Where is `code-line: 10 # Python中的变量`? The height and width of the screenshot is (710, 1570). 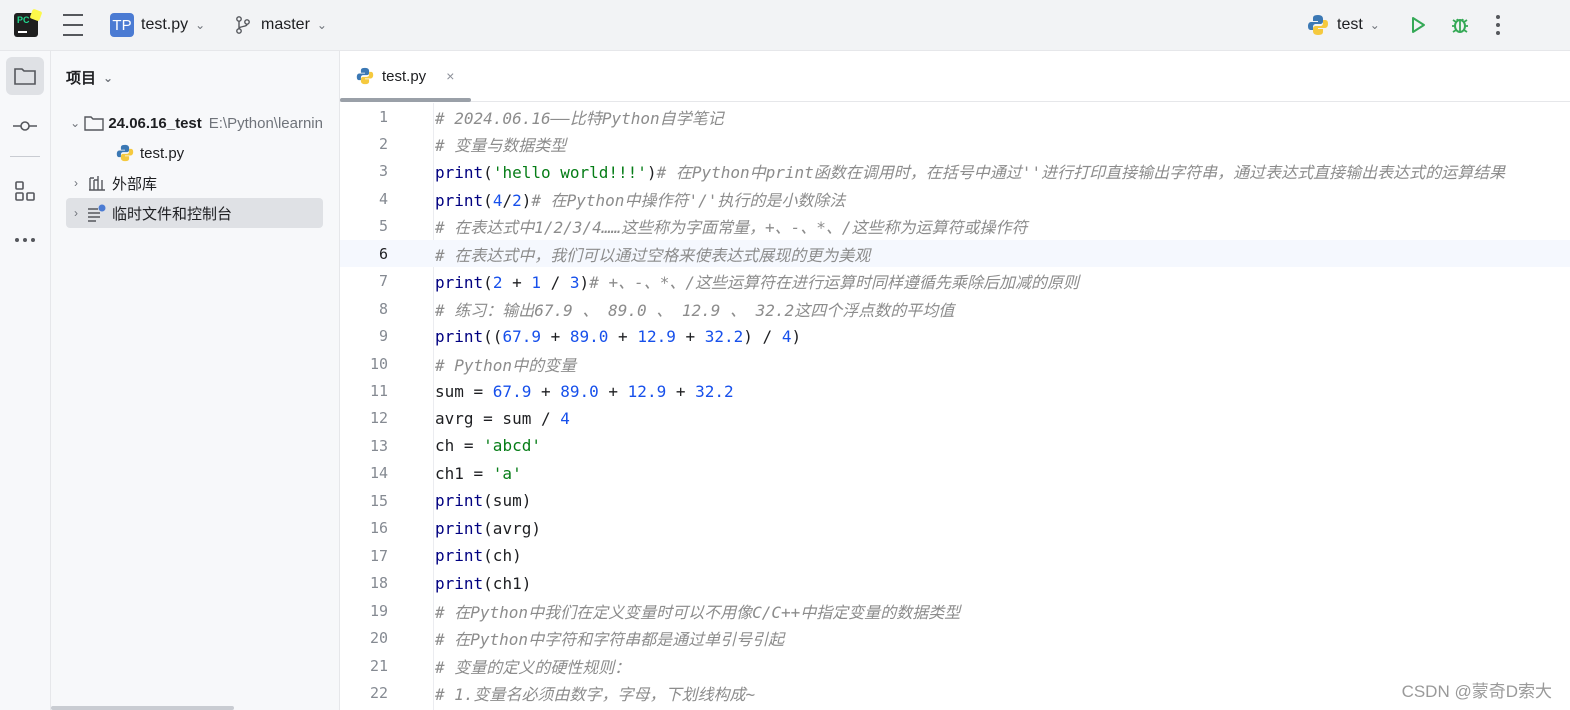 code-line: 10 # Python中的变量 is located at coordinates (955, 363).